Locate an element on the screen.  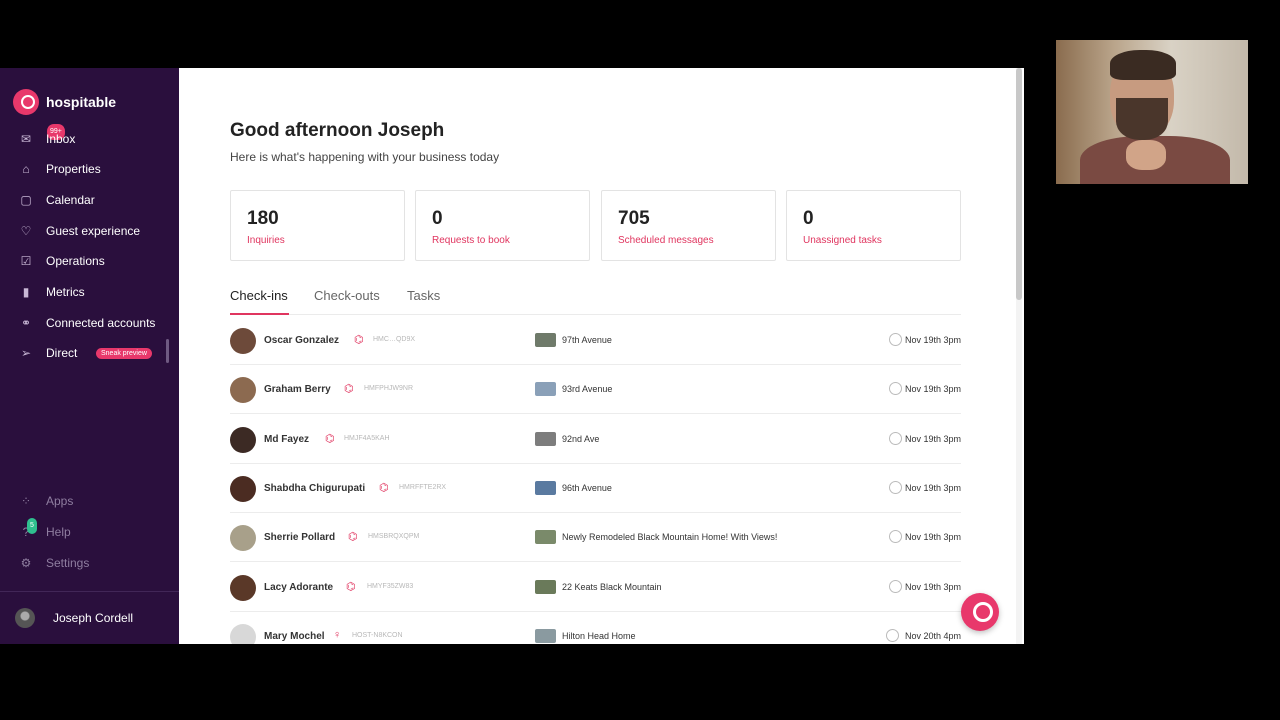
guest-name: Oscar Gonzalez is located at coordinates (301, 340).